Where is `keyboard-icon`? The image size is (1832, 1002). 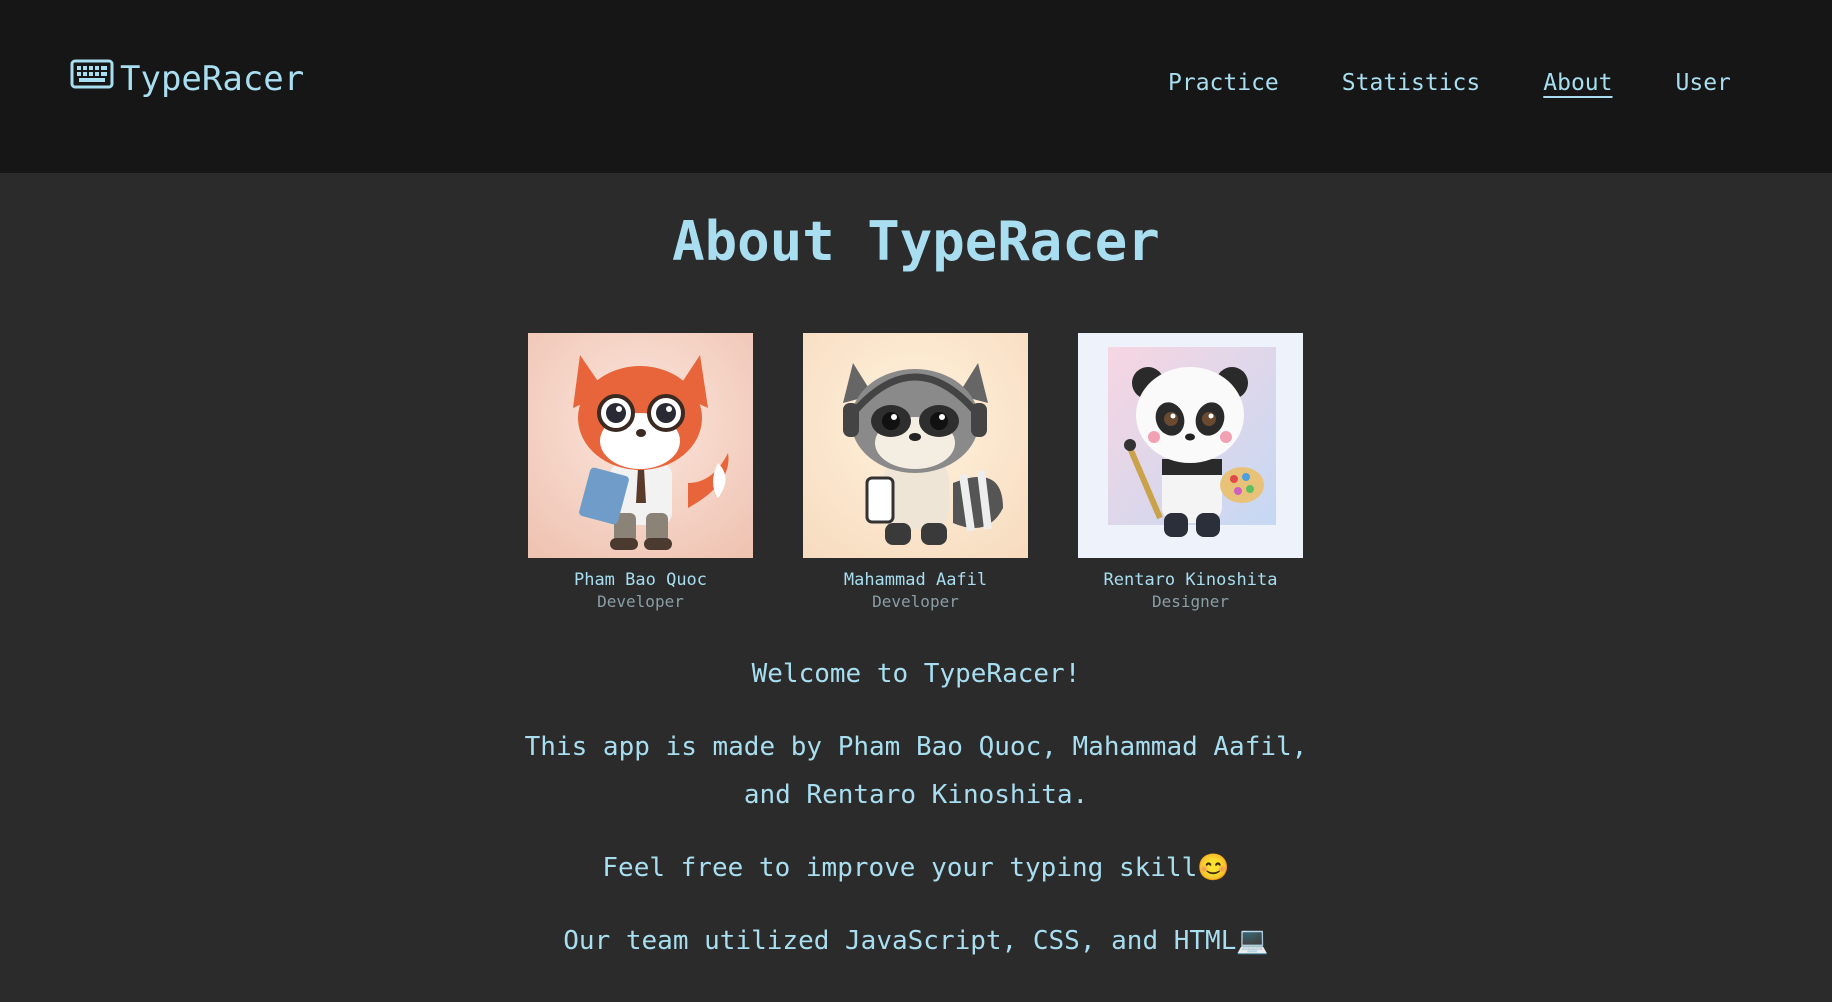
keyboard-icon is located at coordinates (92, 78).